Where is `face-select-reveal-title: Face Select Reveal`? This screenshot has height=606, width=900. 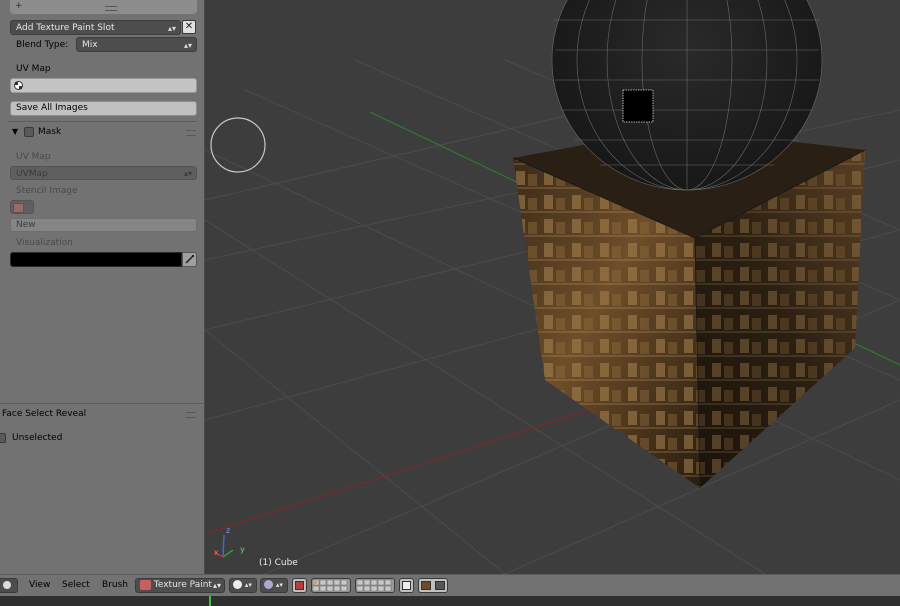 face-select-reveal-title: Face Select Reveal is located at coordinates (44, 414).